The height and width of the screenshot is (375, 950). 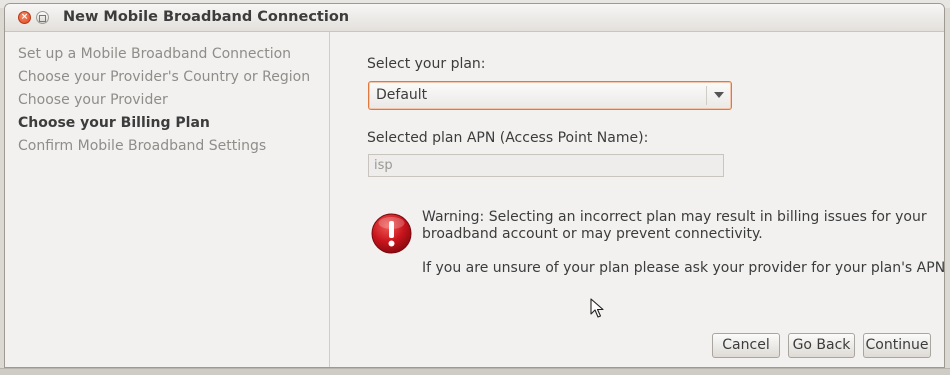 What do you see at coordinates (719, 95) in the screenshot?
I see `chevron-down-icon` at bounding box center [719, 95].